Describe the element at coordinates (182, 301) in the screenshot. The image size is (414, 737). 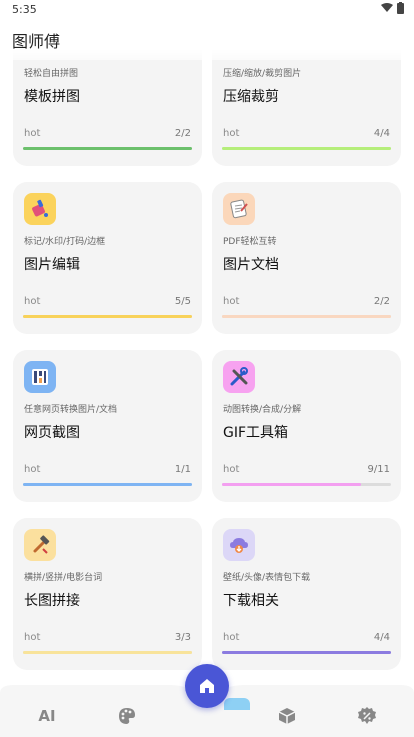
I see `card-count: 5/5` at that location.